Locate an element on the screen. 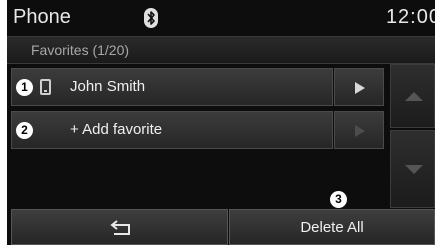  favorite-details-button-john-smith is located at coordinates (359, 87).